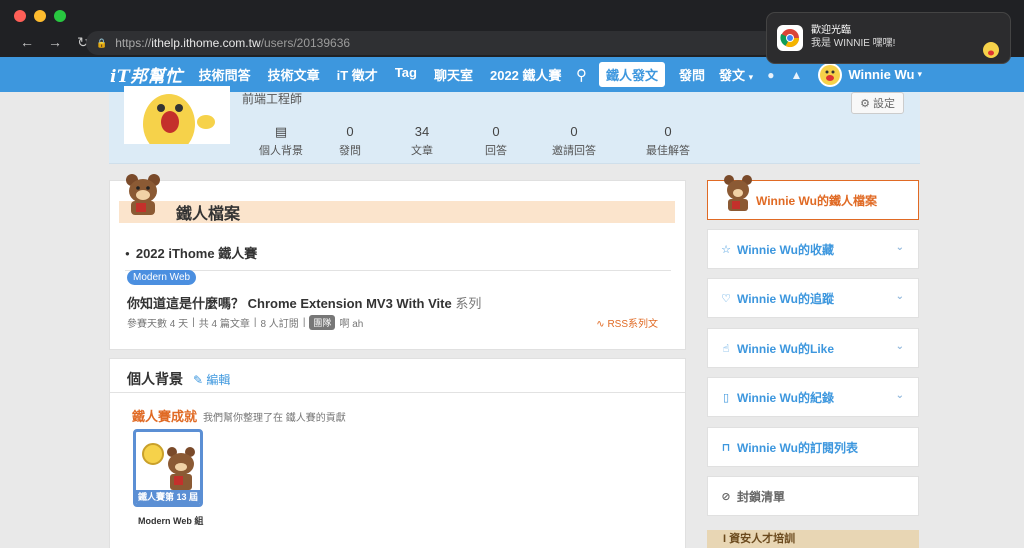 Image resolution: width=1024 pixels, height=548 pixels. I want to click on sidebar-label: 封鎖清單, so click(761, 496).